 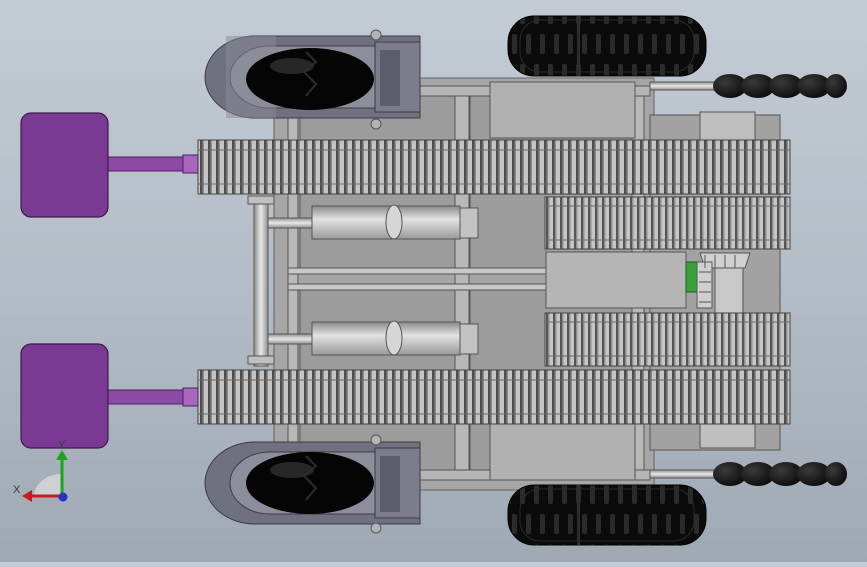 I want to click on caster-wheel-top, so click(x=312, y=79).